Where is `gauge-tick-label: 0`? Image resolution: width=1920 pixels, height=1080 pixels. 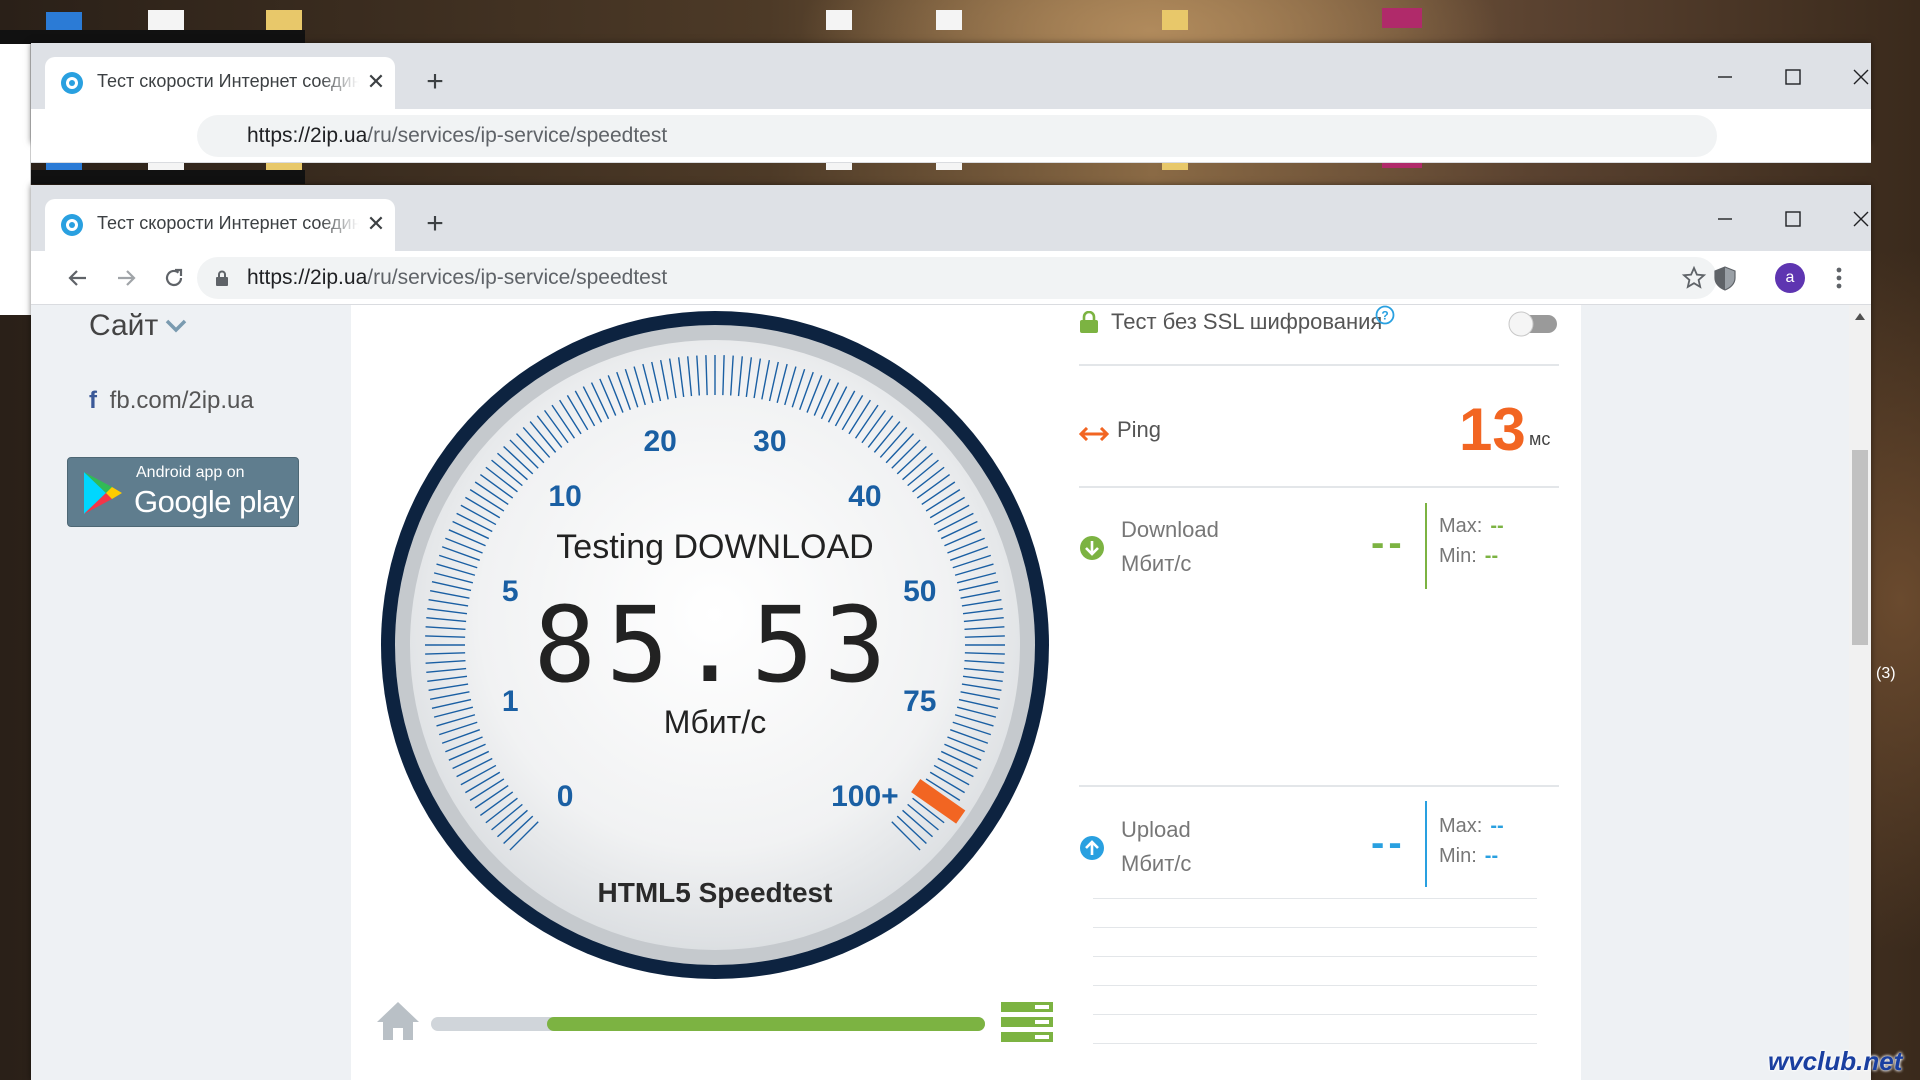
gauge-tick-label: 0 is located at coordinates (565, 796).